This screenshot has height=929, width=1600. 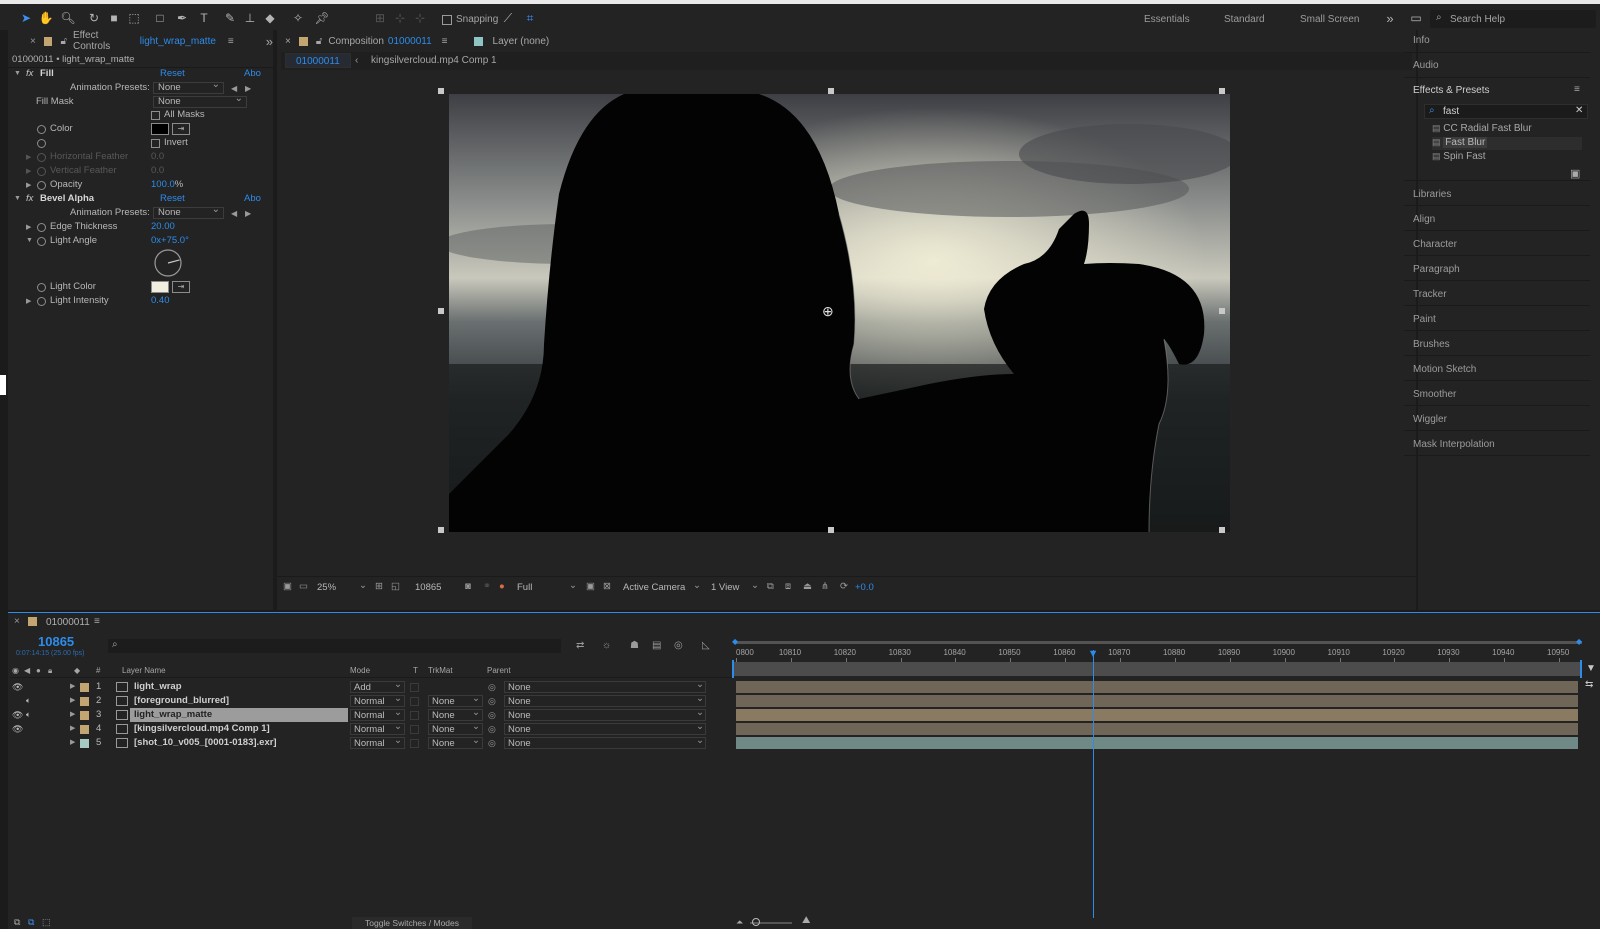 What do you see at coordinates (234, 88) in the screenshot?
I see `prev-preset-icon: ◀` at bounding box center [234, 88].